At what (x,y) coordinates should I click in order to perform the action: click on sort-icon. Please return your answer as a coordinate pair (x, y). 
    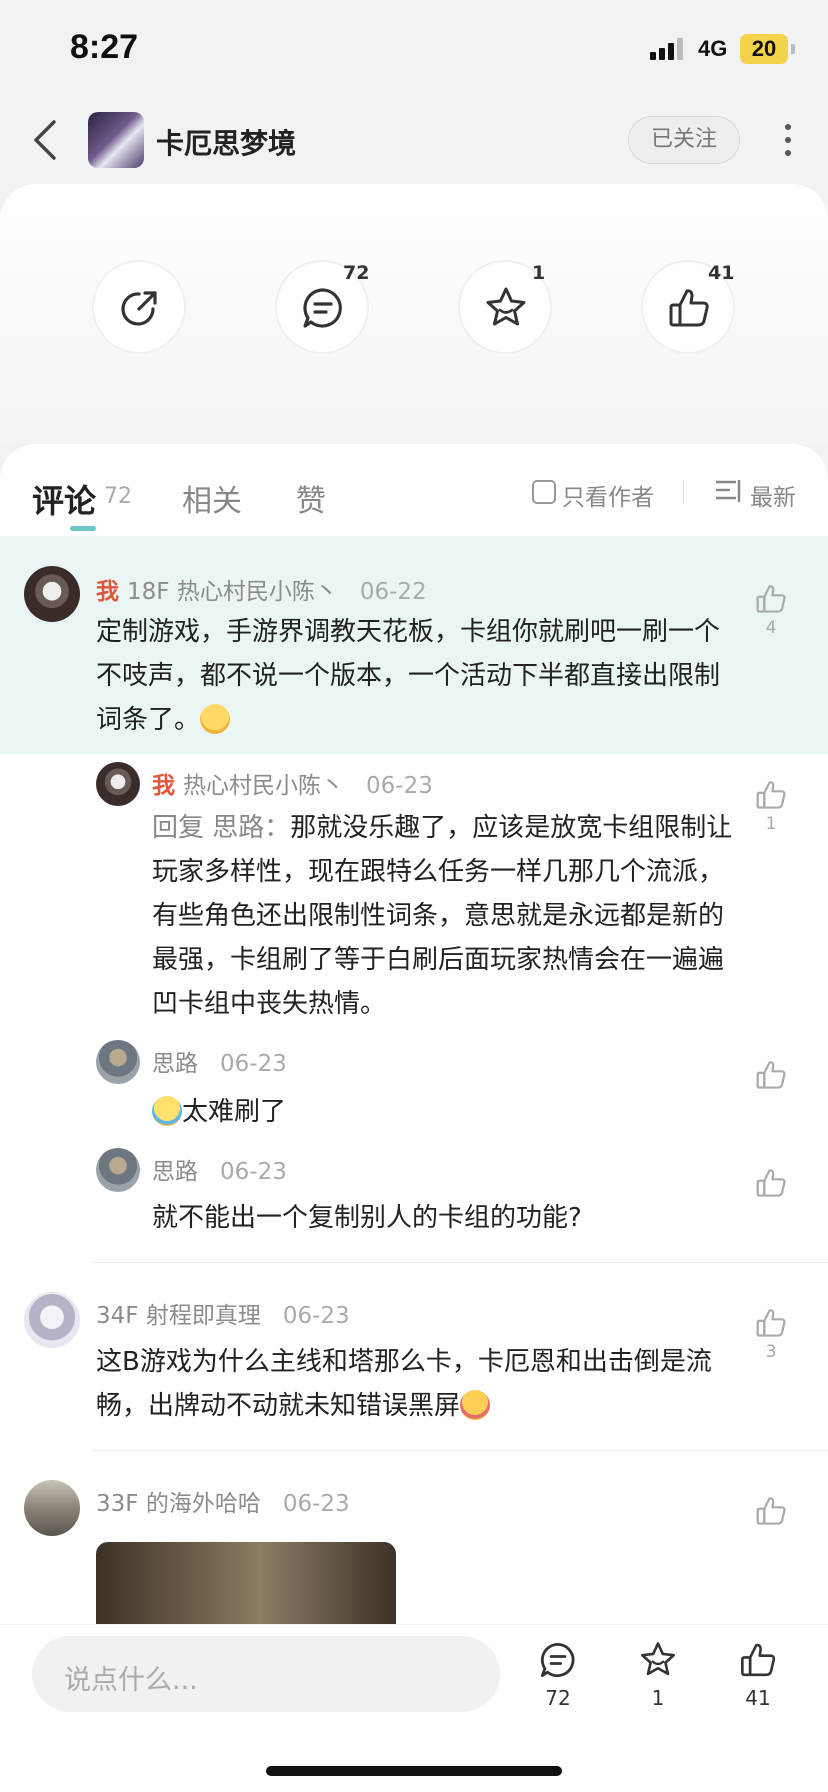
    Looking at the image, I should click on (728, 493).